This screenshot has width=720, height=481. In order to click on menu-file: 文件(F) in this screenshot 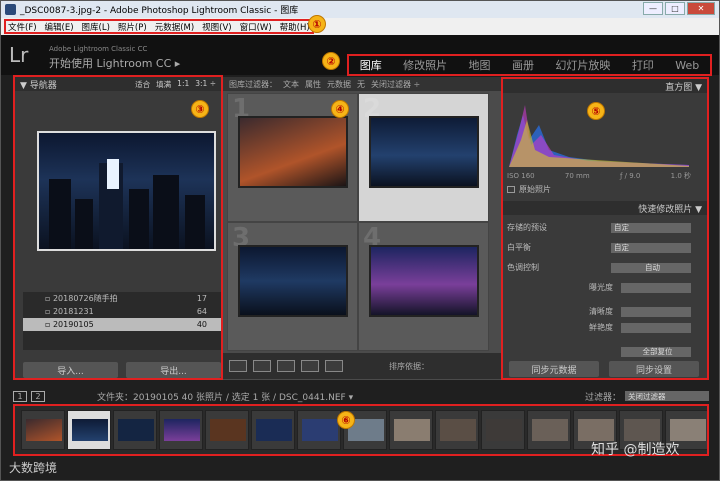, I will do `click(22, 27)`.